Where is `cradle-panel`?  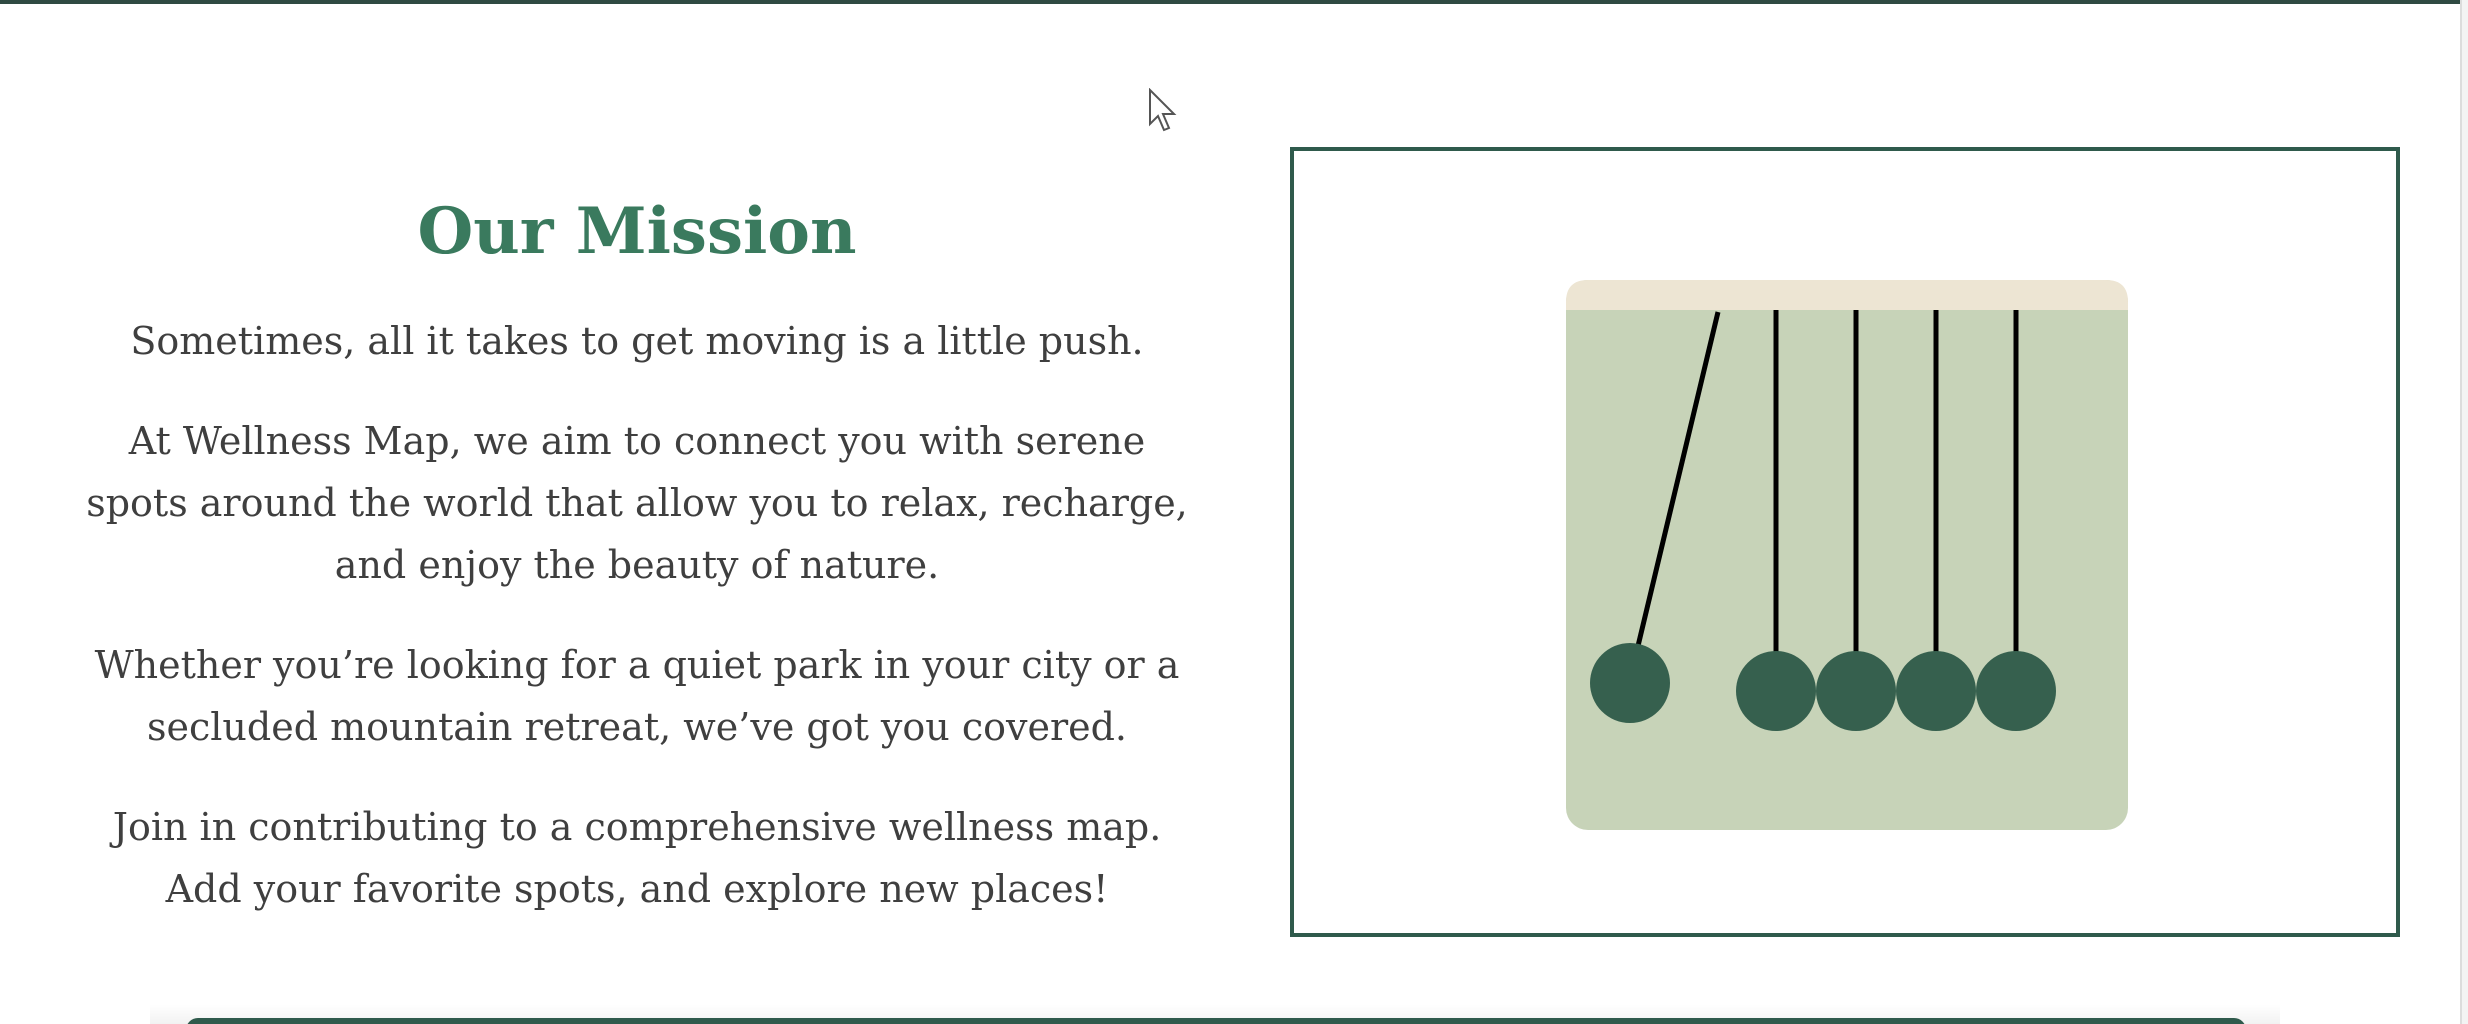
cradle-panel is located at coordinates (1847, 555).